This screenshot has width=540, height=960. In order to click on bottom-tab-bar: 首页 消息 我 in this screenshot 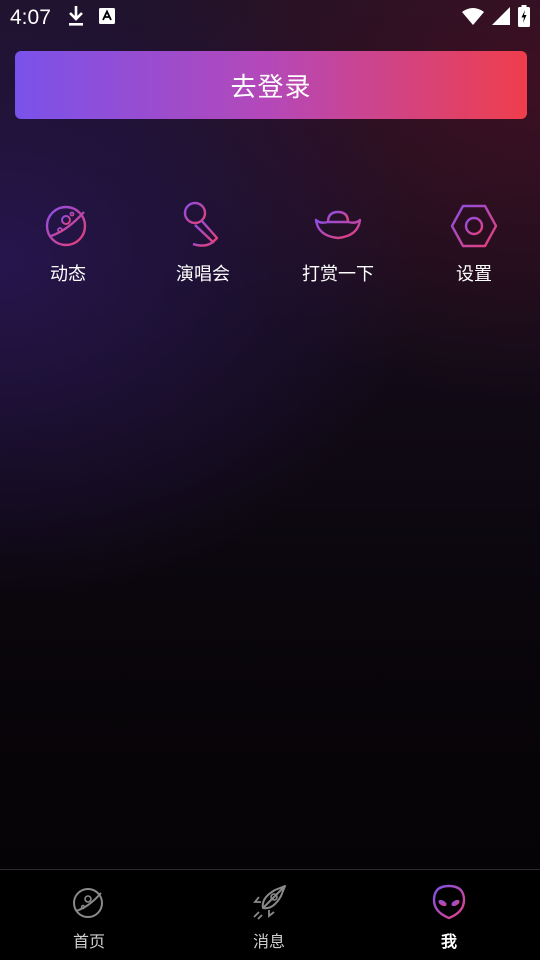, I will do `click(270, 914)`.